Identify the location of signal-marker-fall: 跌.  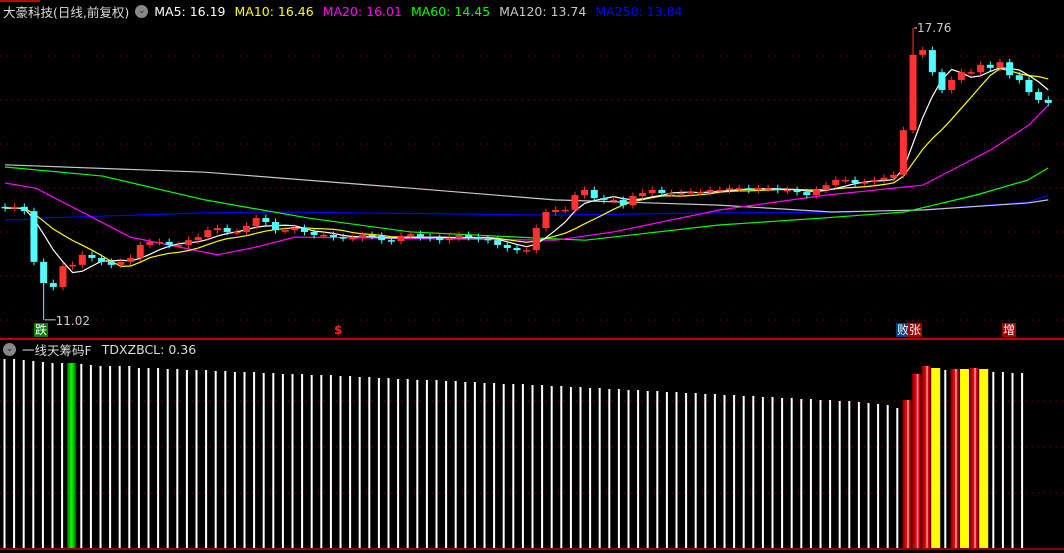
(41, 330).